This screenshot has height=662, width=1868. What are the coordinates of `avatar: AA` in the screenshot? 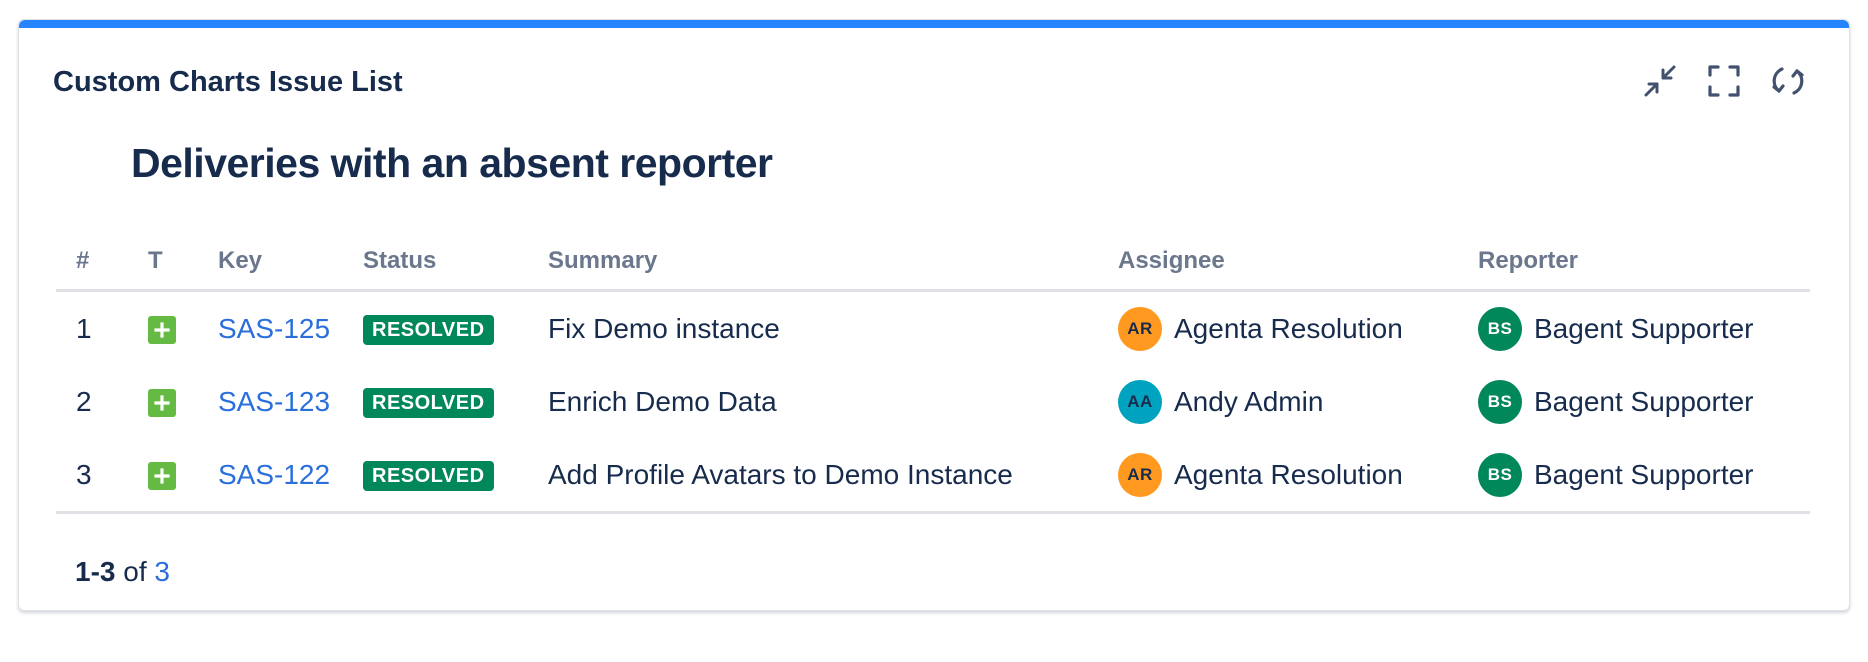 It's located at (1140, 401).